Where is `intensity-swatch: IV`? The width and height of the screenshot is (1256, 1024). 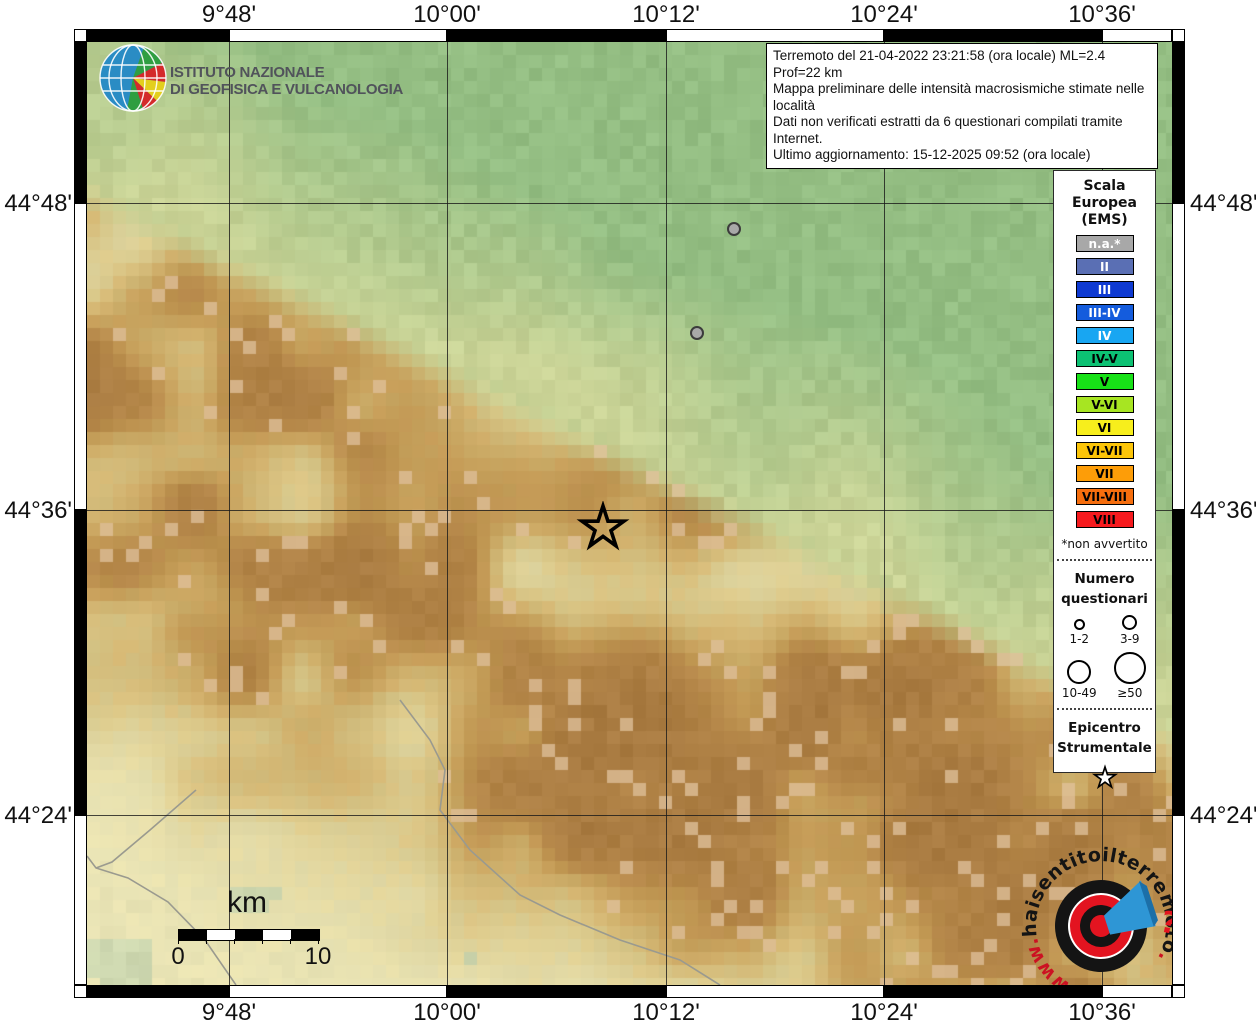 intensity-swatch: IV is located at coordinates (1104, 335).